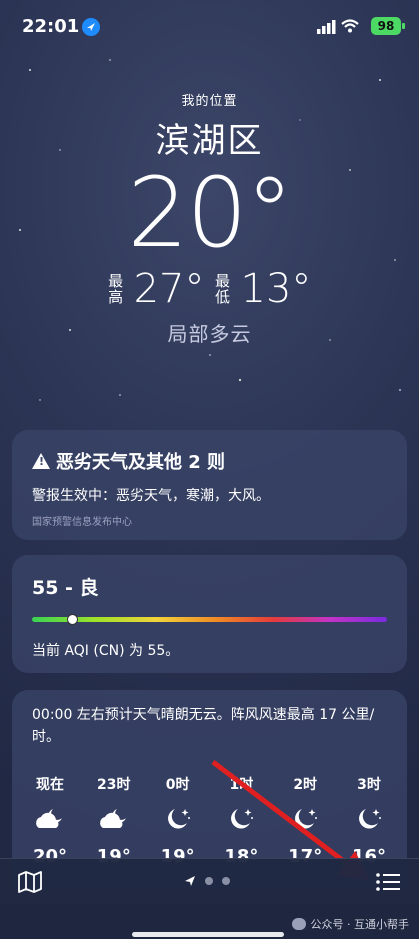 Image resolution: width=419 pixels, height=939 pixels. I want to click on alert-source: 国家预警信息发布中心, so click(82, 522).